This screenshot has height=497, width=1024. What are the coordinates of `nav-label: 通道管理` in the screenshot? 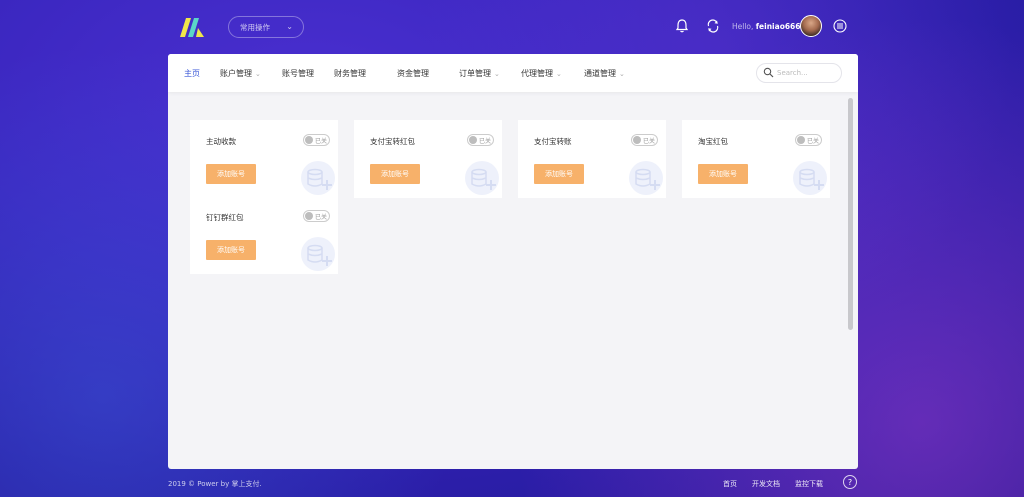 It's located at (600, 73).